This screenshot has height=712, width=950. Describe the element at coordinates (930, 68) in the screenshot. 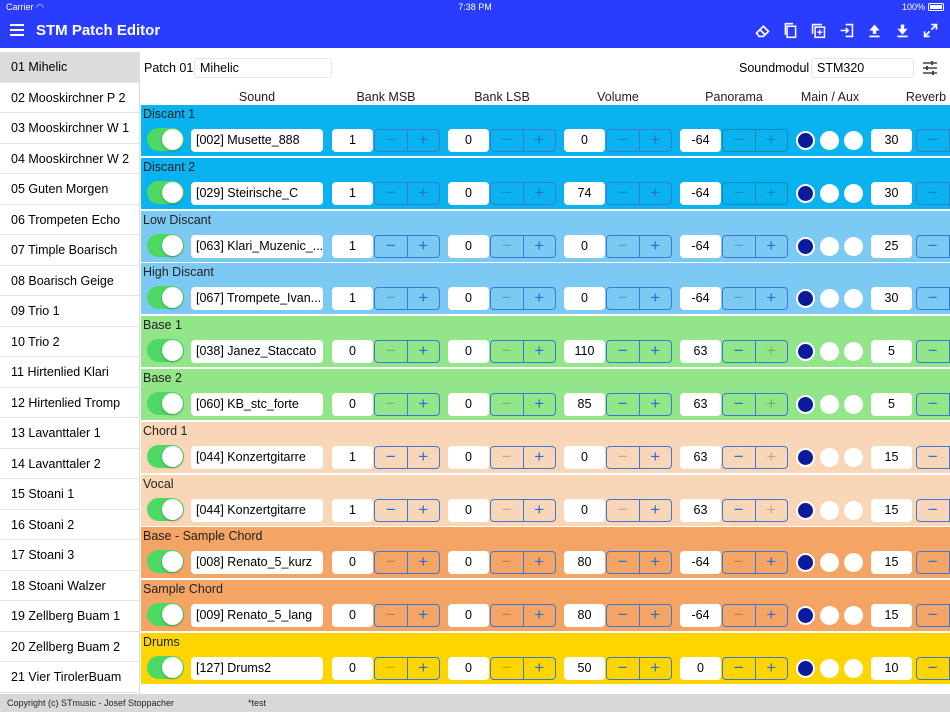

I see `settings-sliders-icon` at that location.